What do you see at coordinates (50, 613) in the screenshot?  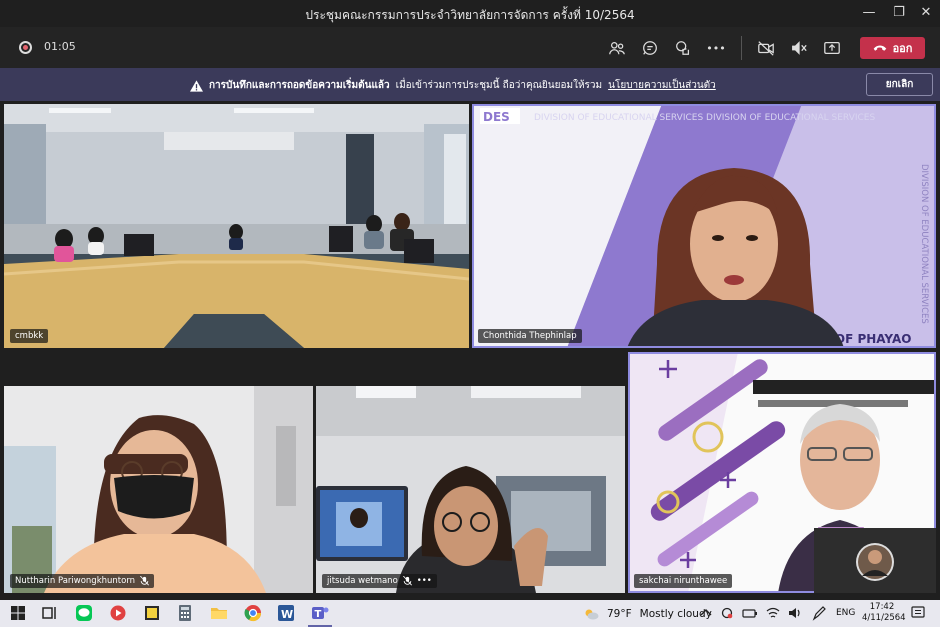 I see `task-view-icon` at bounding box center [50, 613].